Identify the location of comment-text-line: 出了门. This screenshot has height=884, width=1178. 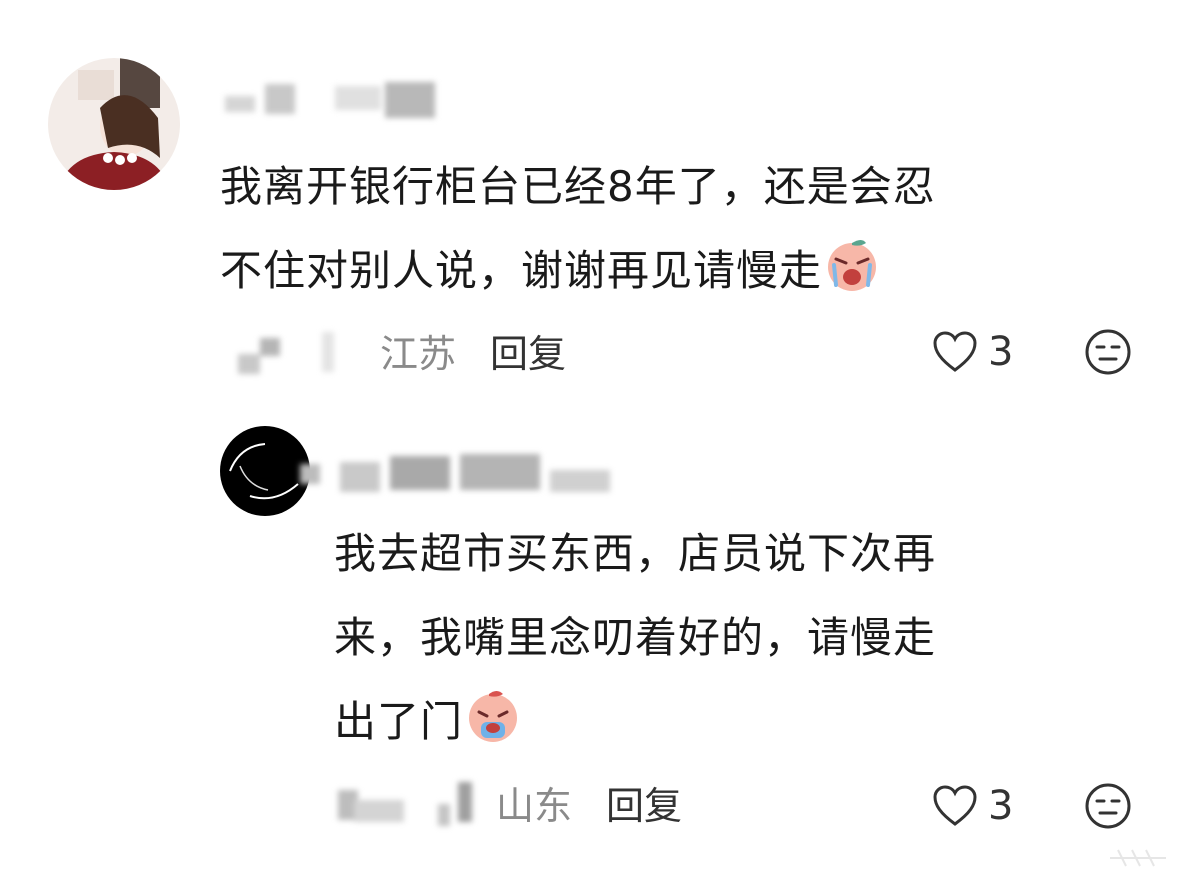
(734, 722).